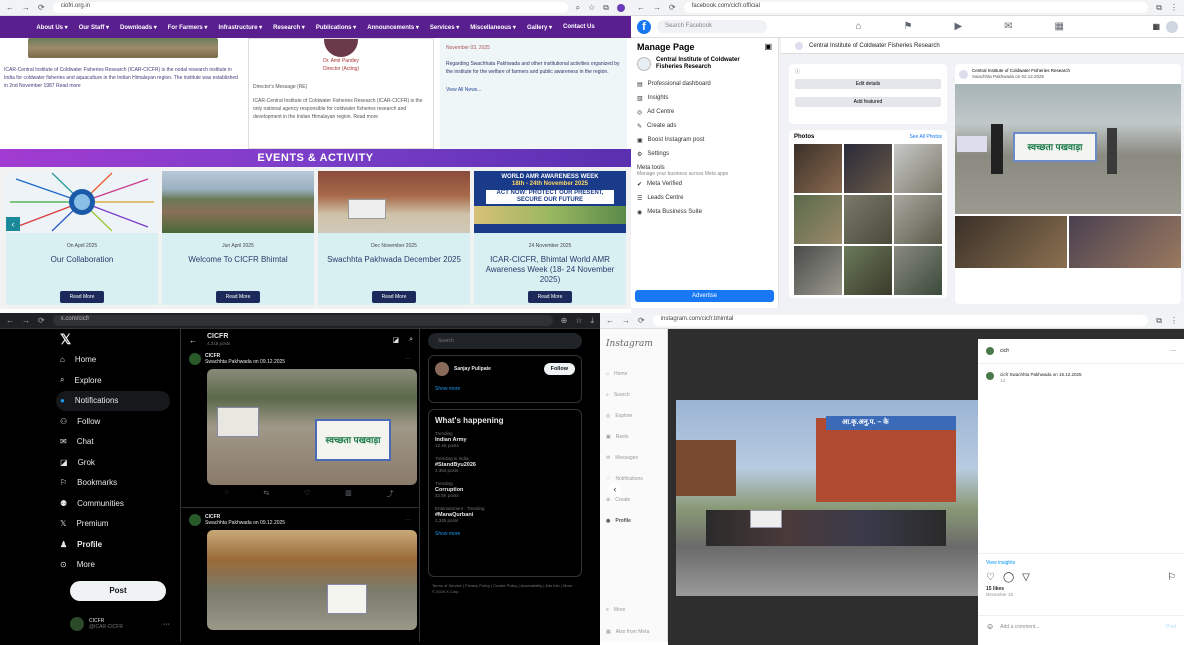 The height and width of the screenshot is (645, 1184). What do you see at coordinates (564, 320) in the screenshot?
I see `translate-icon: ⊕` at bounding box center [564, 320].